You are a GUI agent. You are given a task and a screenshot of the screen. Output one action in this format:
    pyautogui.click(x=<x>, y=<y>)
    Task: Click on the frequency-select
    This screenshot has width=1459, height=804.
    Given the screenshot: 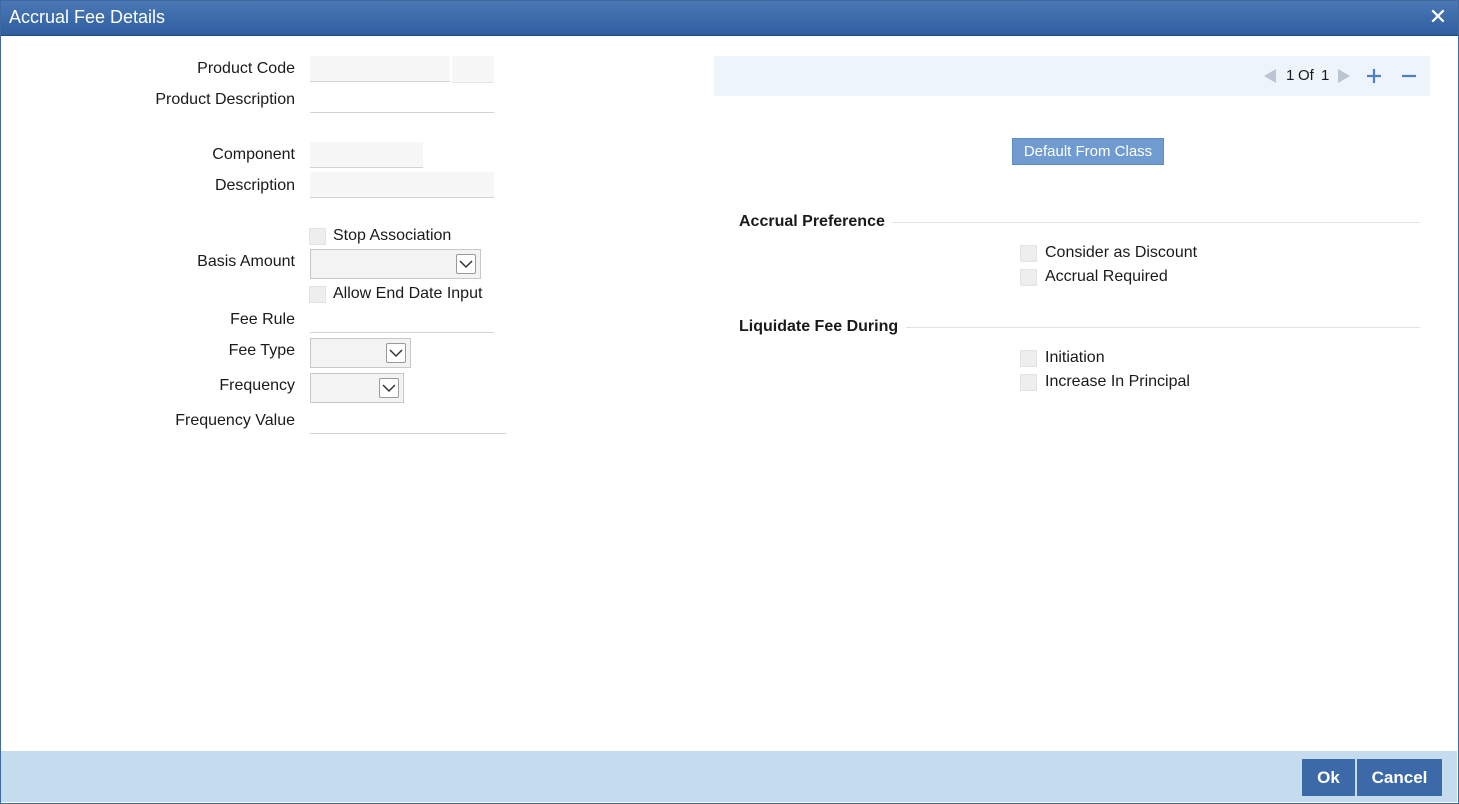 What is the action you would take?
    pyautogui.click(x=357, y=388)
    